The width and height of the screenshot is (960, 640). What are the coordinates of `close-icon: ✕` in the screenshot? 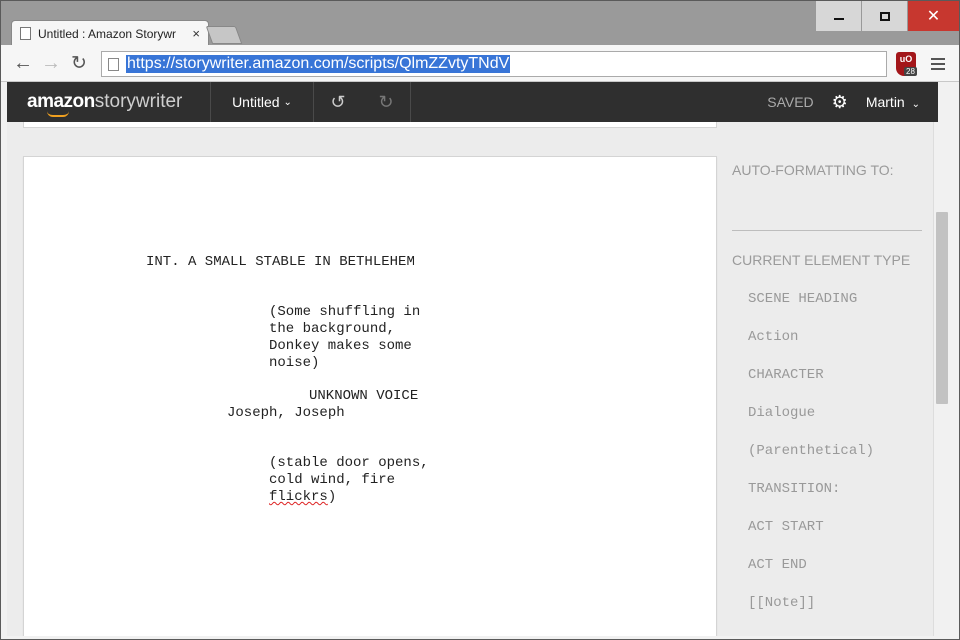 It's located at (933, 16).